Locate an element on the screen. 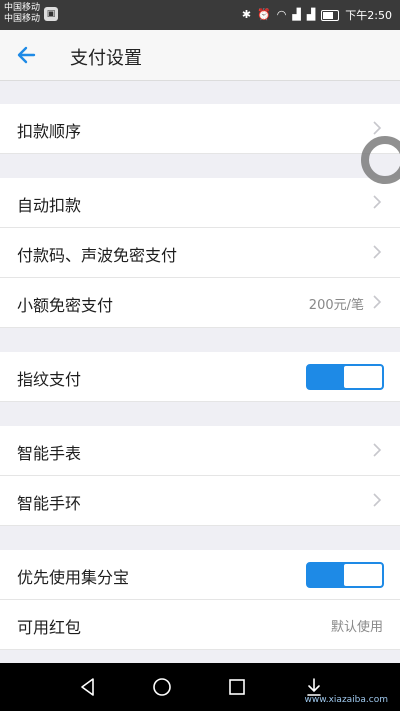  row-prefer-jifenbao: 优先使用集分宝 is located at coordinates (200, 575).